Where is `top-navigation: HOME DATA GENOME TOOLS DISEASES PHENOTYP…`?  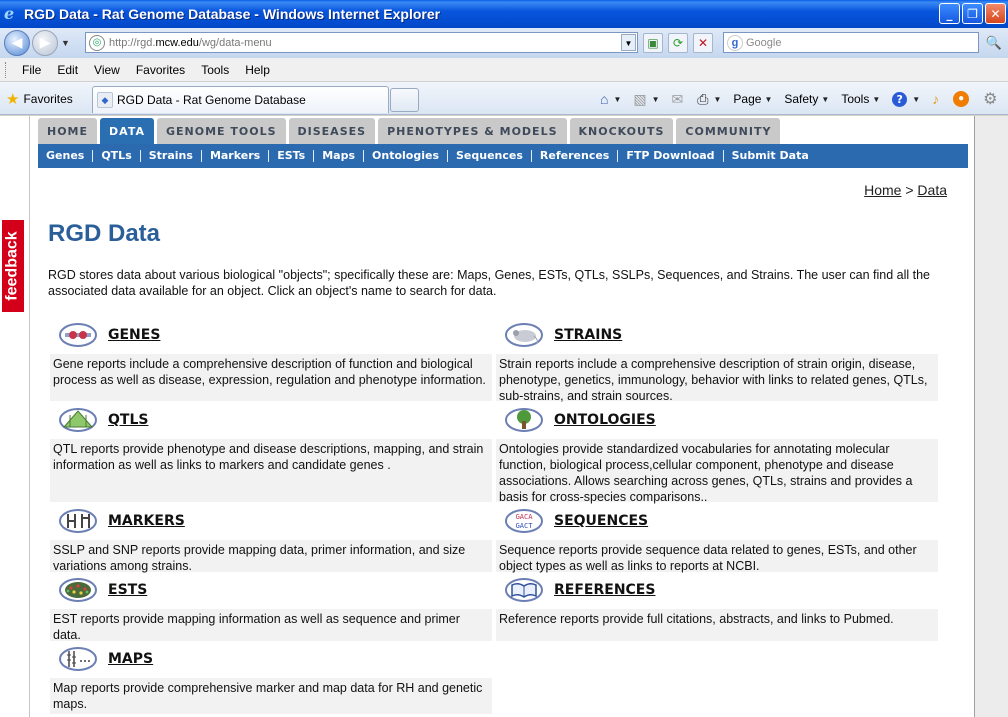 top-navigation: HOME DATA GENOME TOOLS DISEASES PHENOTYP… is located at coordinates (409, 131).